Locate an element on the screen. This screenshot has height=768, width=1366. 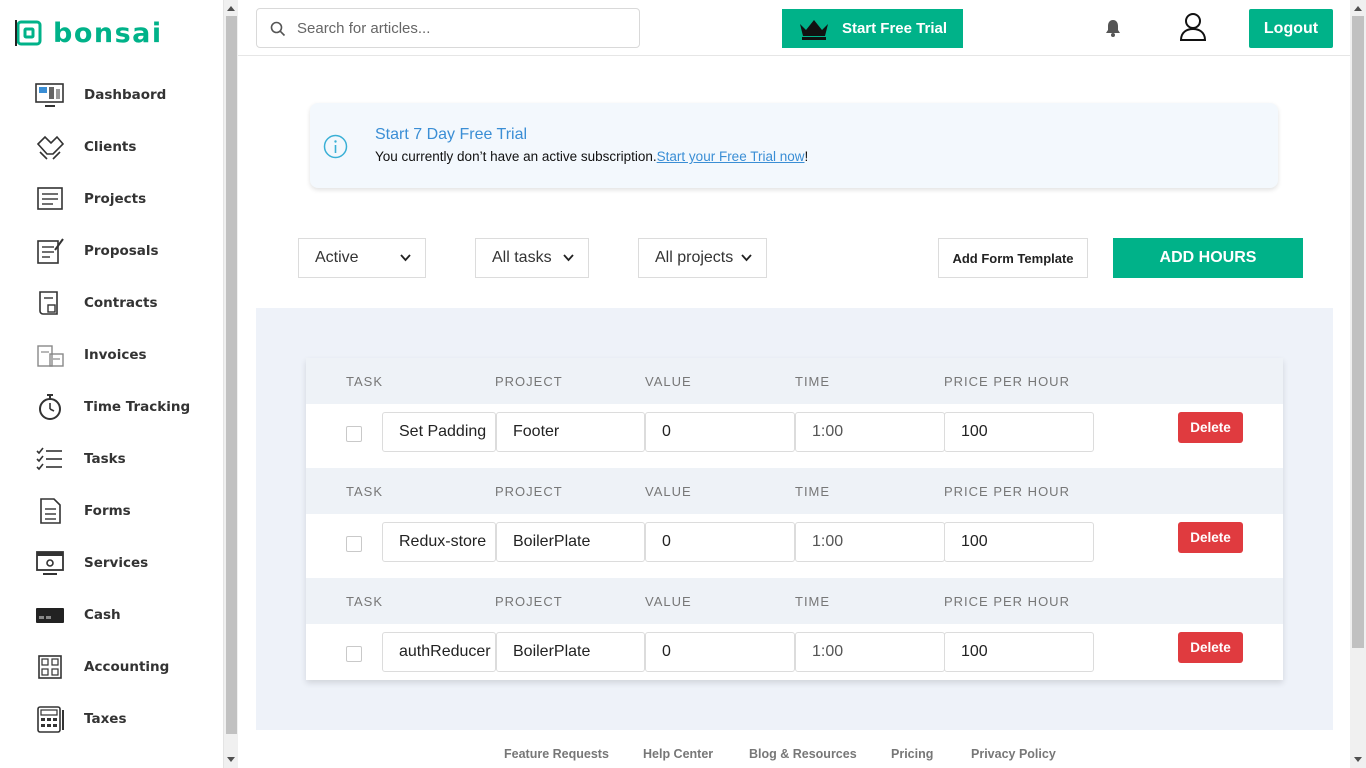
sidebar-item-invoices: Invoices is located at coordinates (111, 355).